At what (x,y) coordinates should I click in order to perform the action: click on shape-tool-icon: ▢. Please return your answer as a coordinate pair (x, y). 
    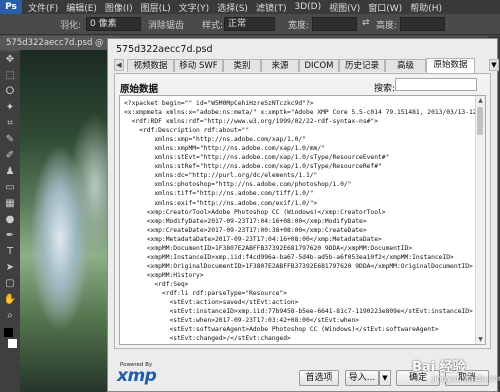
    Looking at the image, I should click on (10, 284).